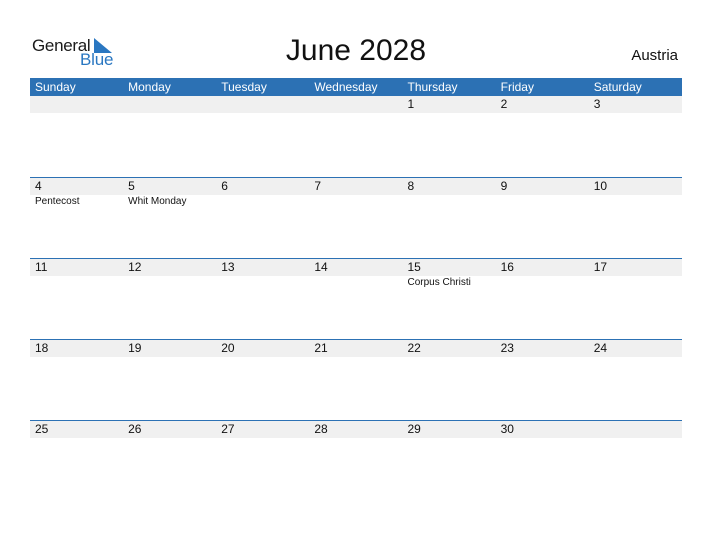 This screenshot has width=712, height=550. Describe the element at coordinates (356, 348) in the screenshot. I see `week-date-band: 18 19 20 21 22 23 24` at that location.